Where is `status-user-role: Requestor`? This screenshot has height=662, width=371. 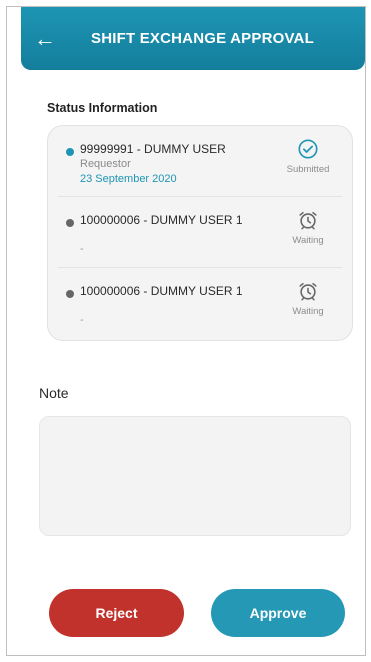
status-user-role: Requestor is located at coordinates (105, 164).